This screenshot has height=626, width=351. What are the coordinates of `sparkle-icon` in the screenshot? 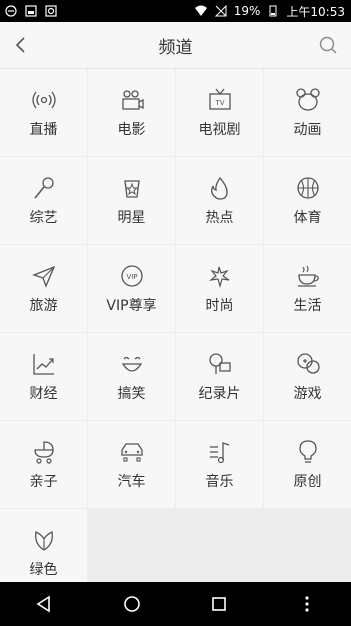 It's located at (218, 277).